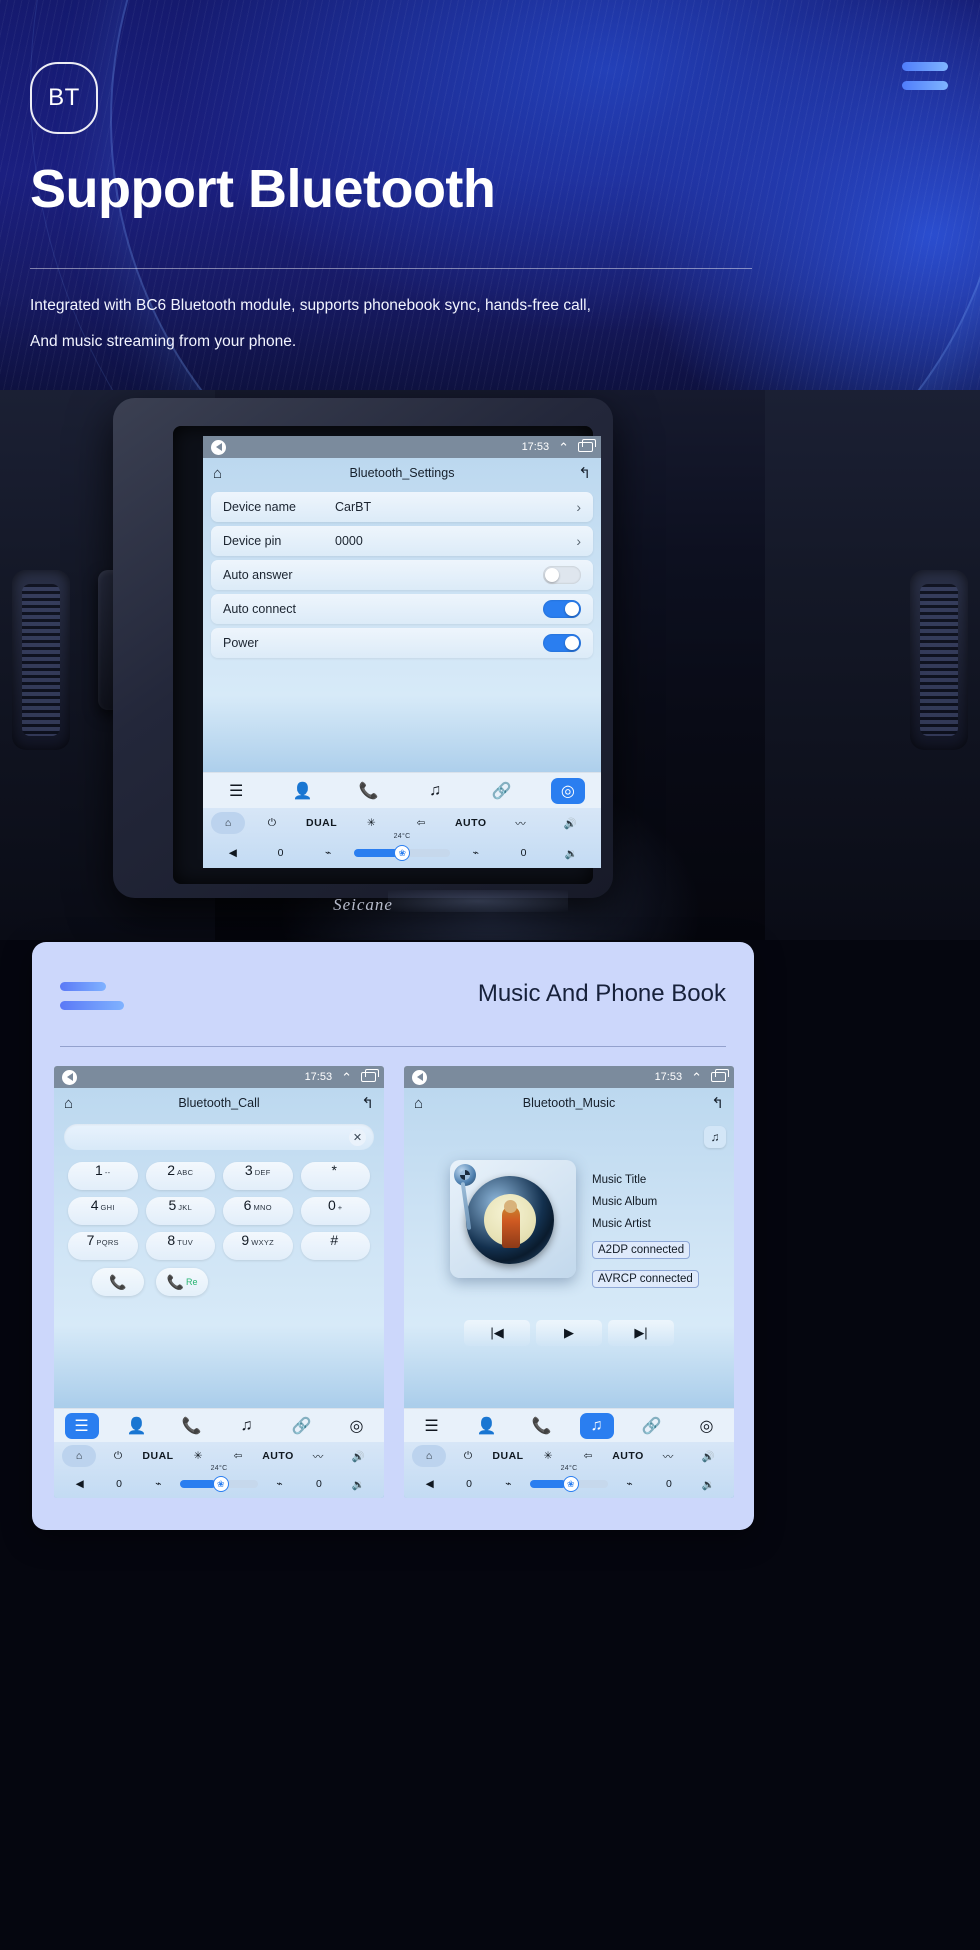 This screenshot has height=1950, width=980. I want to click on key-9: 9 WXYZ, so click(258, 1246).